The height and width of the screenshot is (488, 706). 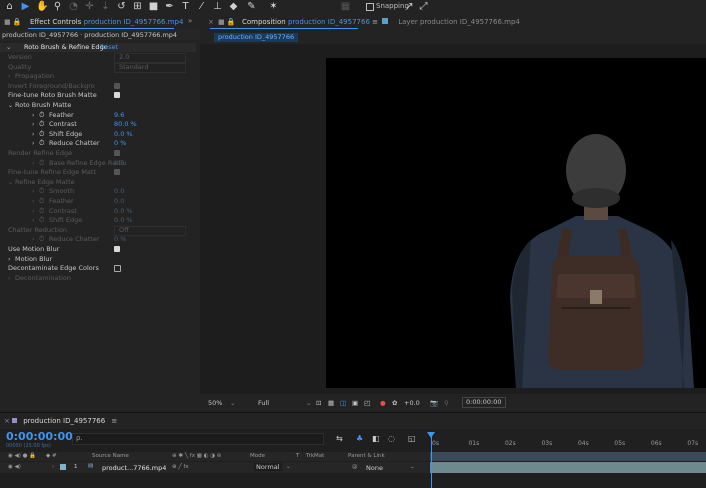 I want to click on pan-icon: ✛, so click(x=89, y=6).